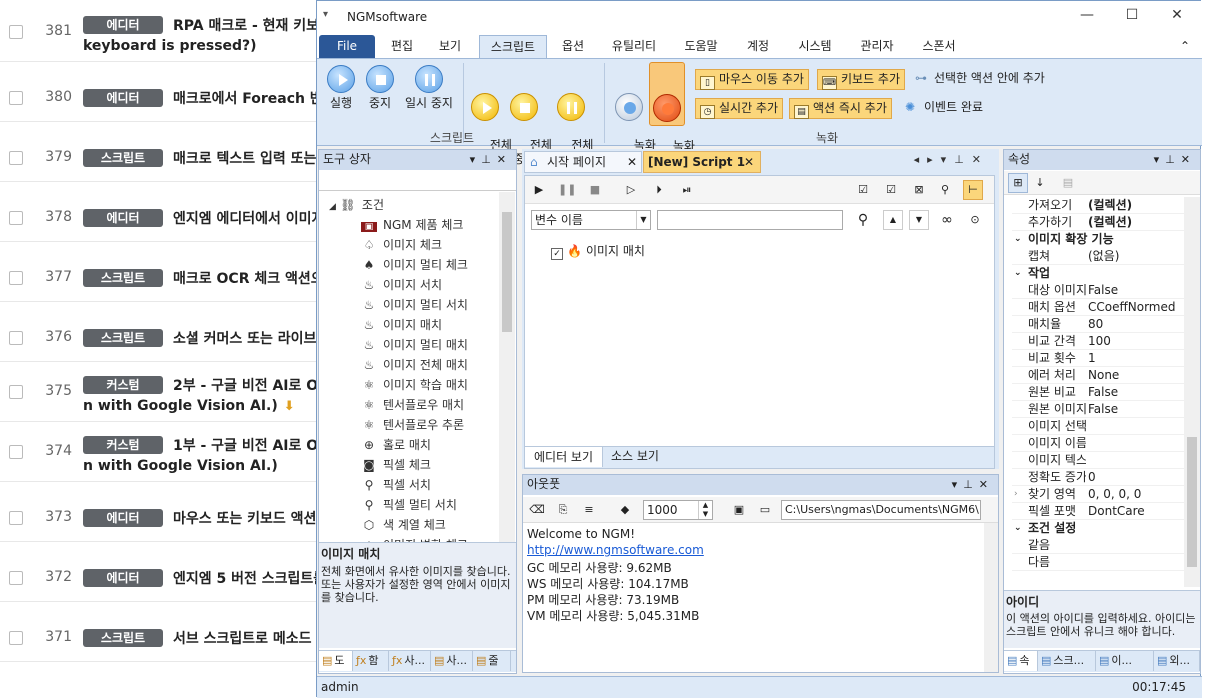  What do you see at coordinates (414, 384) in the screenshot?
I see `toolbox-item: ⚛ 이미지 학습 매치` at bounding box center [414, 384].